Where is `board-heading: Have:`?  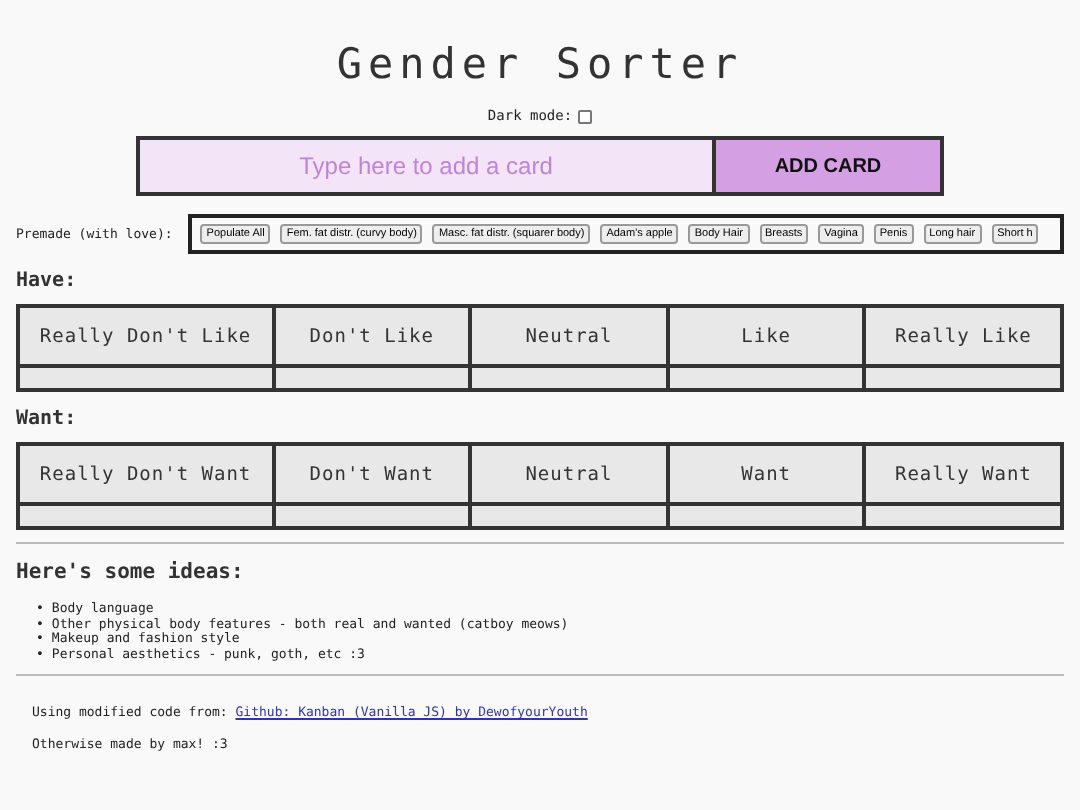 board-heading: Have: is located at coordinates (47, 281).